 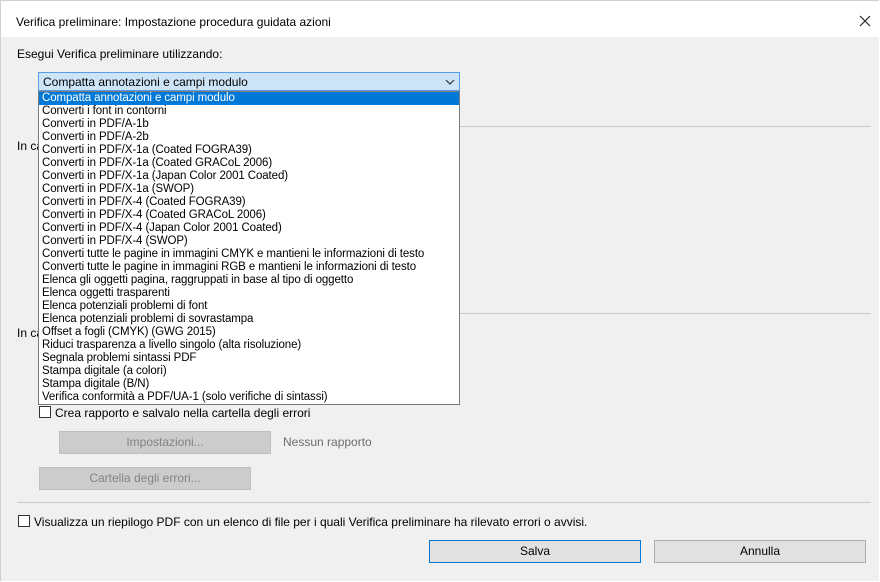 I want to click on dropdown-option: Compatta annotazioni e campi modulo, so click(x=249, y=98).